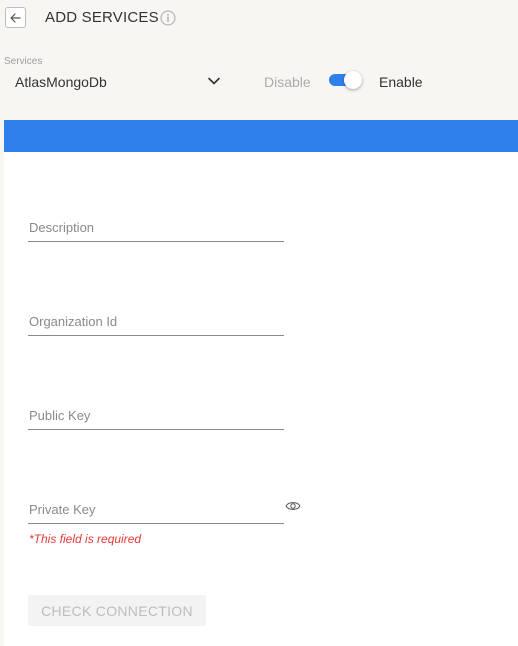 This screenshot has width=518, height=646. What do you see at coordinates (117, 610) in the screenshot?
I see `check-connection-button: CHECK CONNECTION` at bounding box center [117, 610].